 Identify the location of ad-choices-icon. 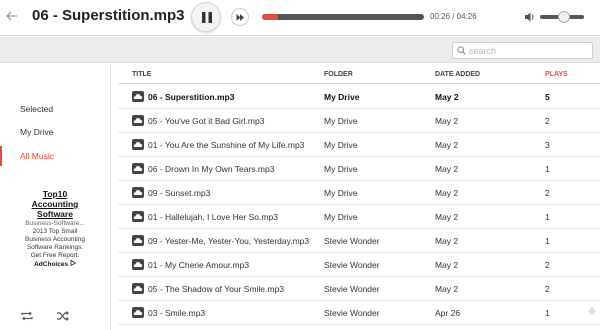
(73, 263).